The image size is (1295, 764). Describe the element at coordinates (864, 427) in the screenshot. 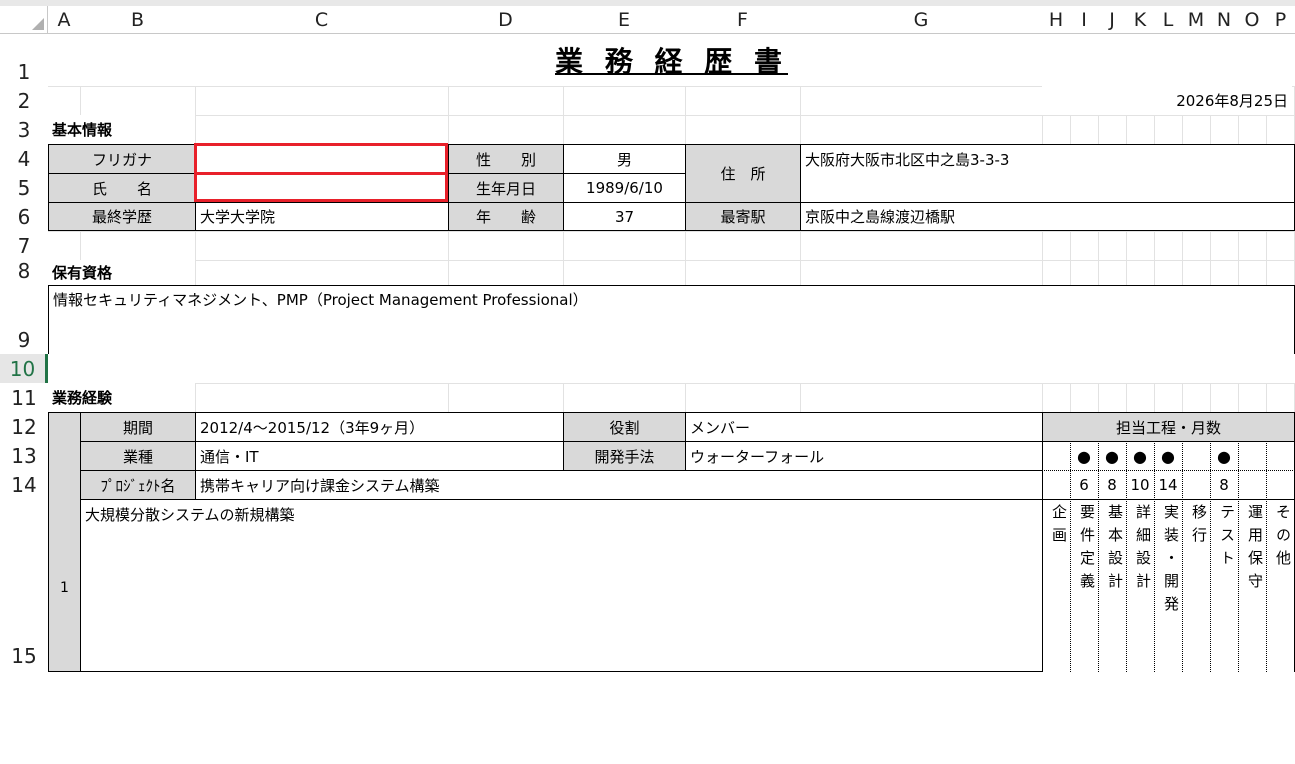

I see `role-value: メンバー` at that location.